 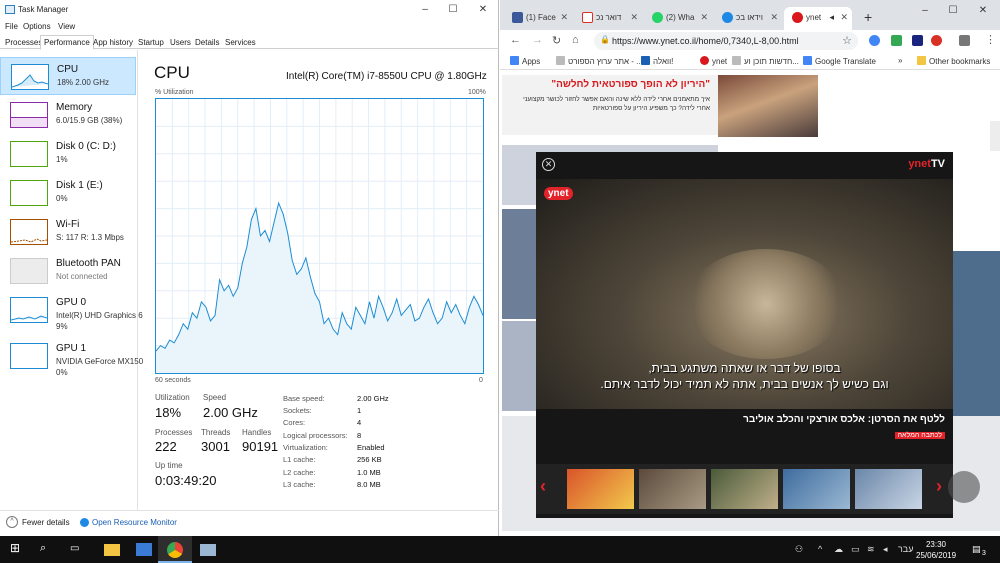 I want to click on browser-tab: וידאו בכ ✕, so click(x=748, y=18).